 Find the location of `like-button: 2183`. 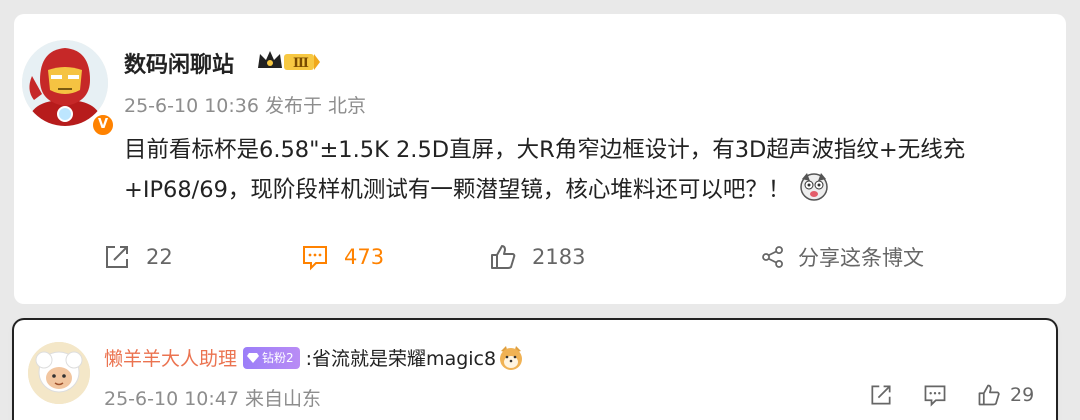

like-button: 2183 is located at coordinates (536, 257).